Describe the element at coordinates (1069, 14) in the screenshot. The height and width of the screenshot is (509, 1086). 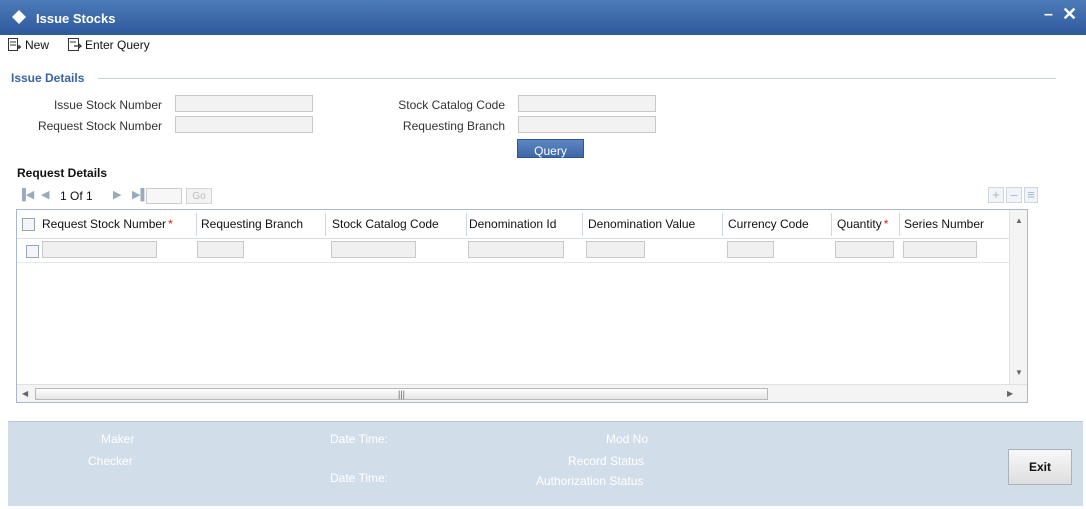
I see `close-icon: ✕` at that location.